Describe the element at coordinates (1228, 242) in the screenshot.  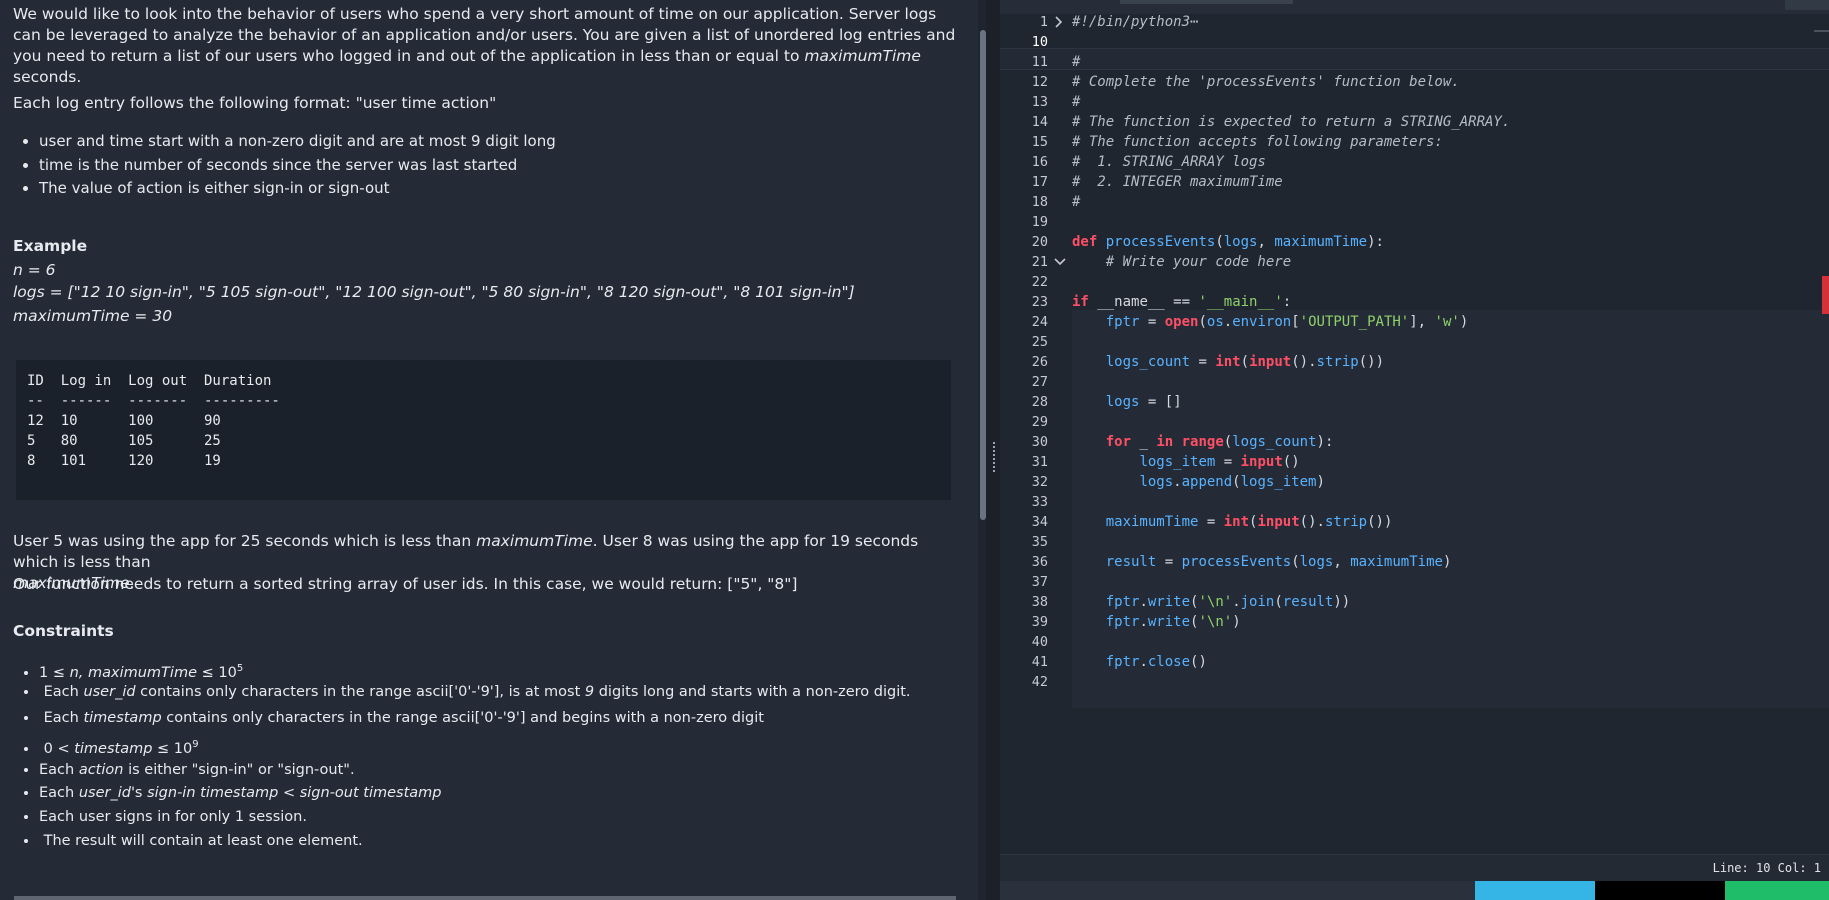
I see `code-line: def processEvents(logs, maximumTime):` at that location.